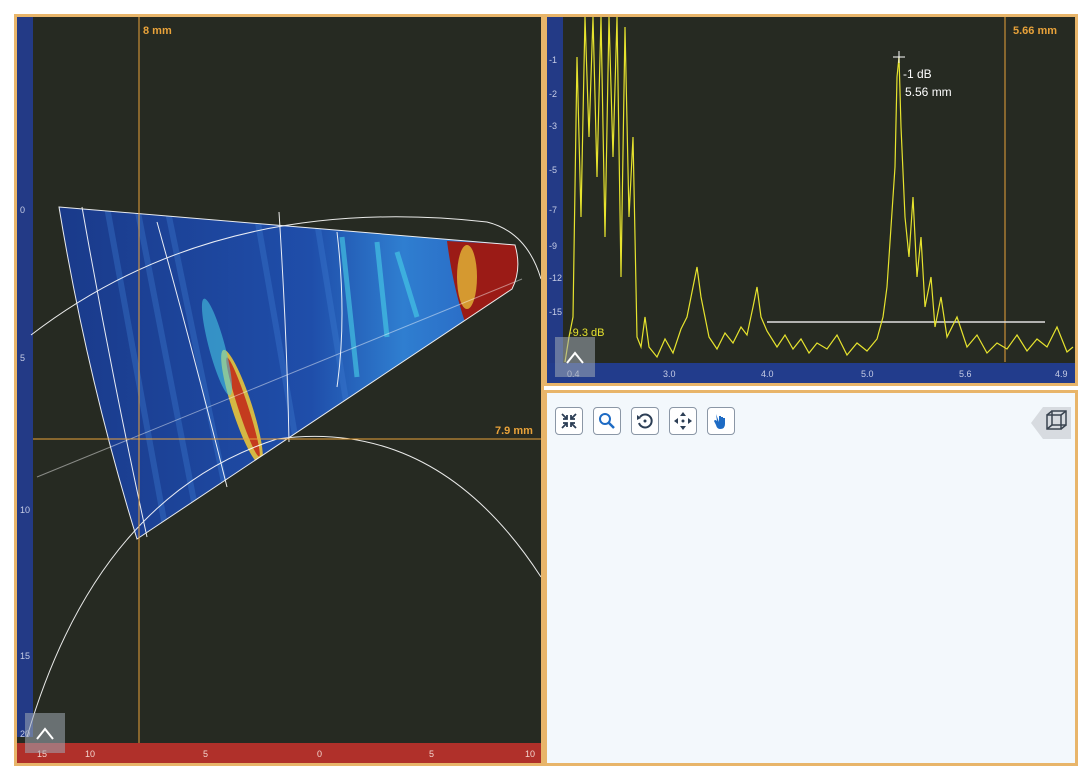 This screenshot has height=774, width=1080. I want to click on zoom-button, so click(607, 421).